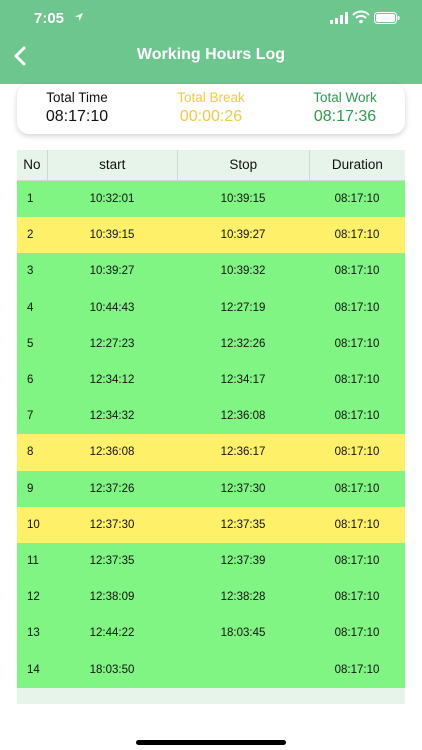 The width and height of the screenshot is (422, 750). I want to click on table-row: 13 12:44:22 18:03:45 08:17:10, so click(211, 633).